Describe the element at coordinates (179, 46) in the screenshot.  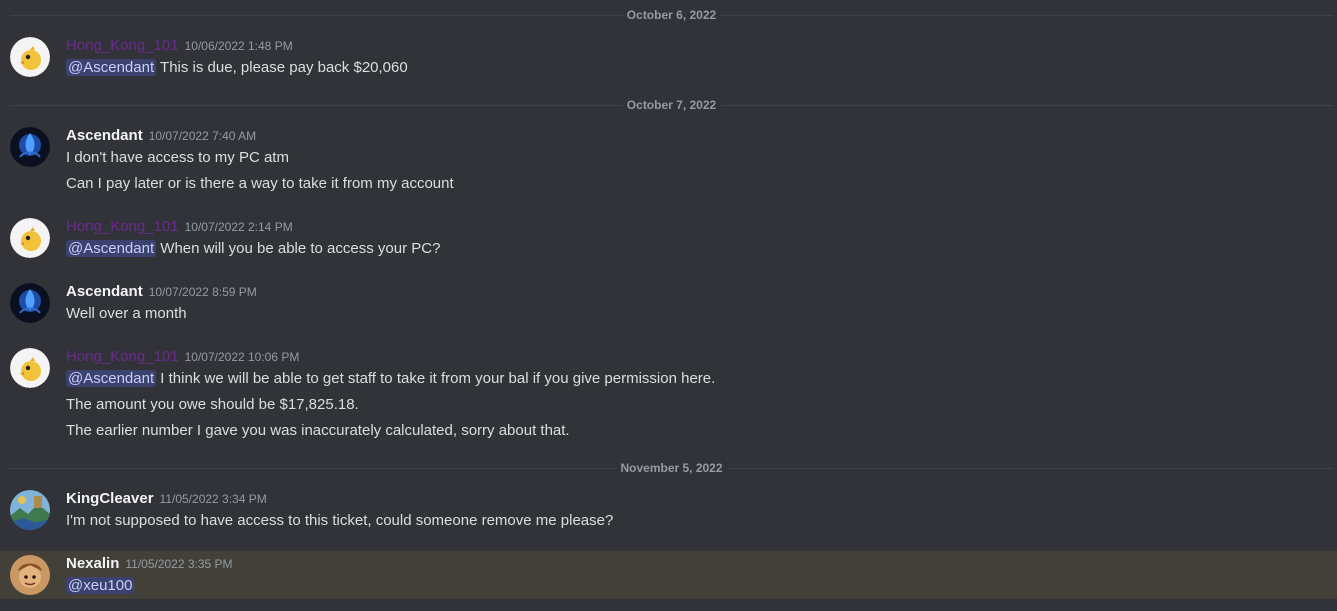
I see `message-header: Hong_Kong_101 10/06/2022 1:48 PM` at that location.